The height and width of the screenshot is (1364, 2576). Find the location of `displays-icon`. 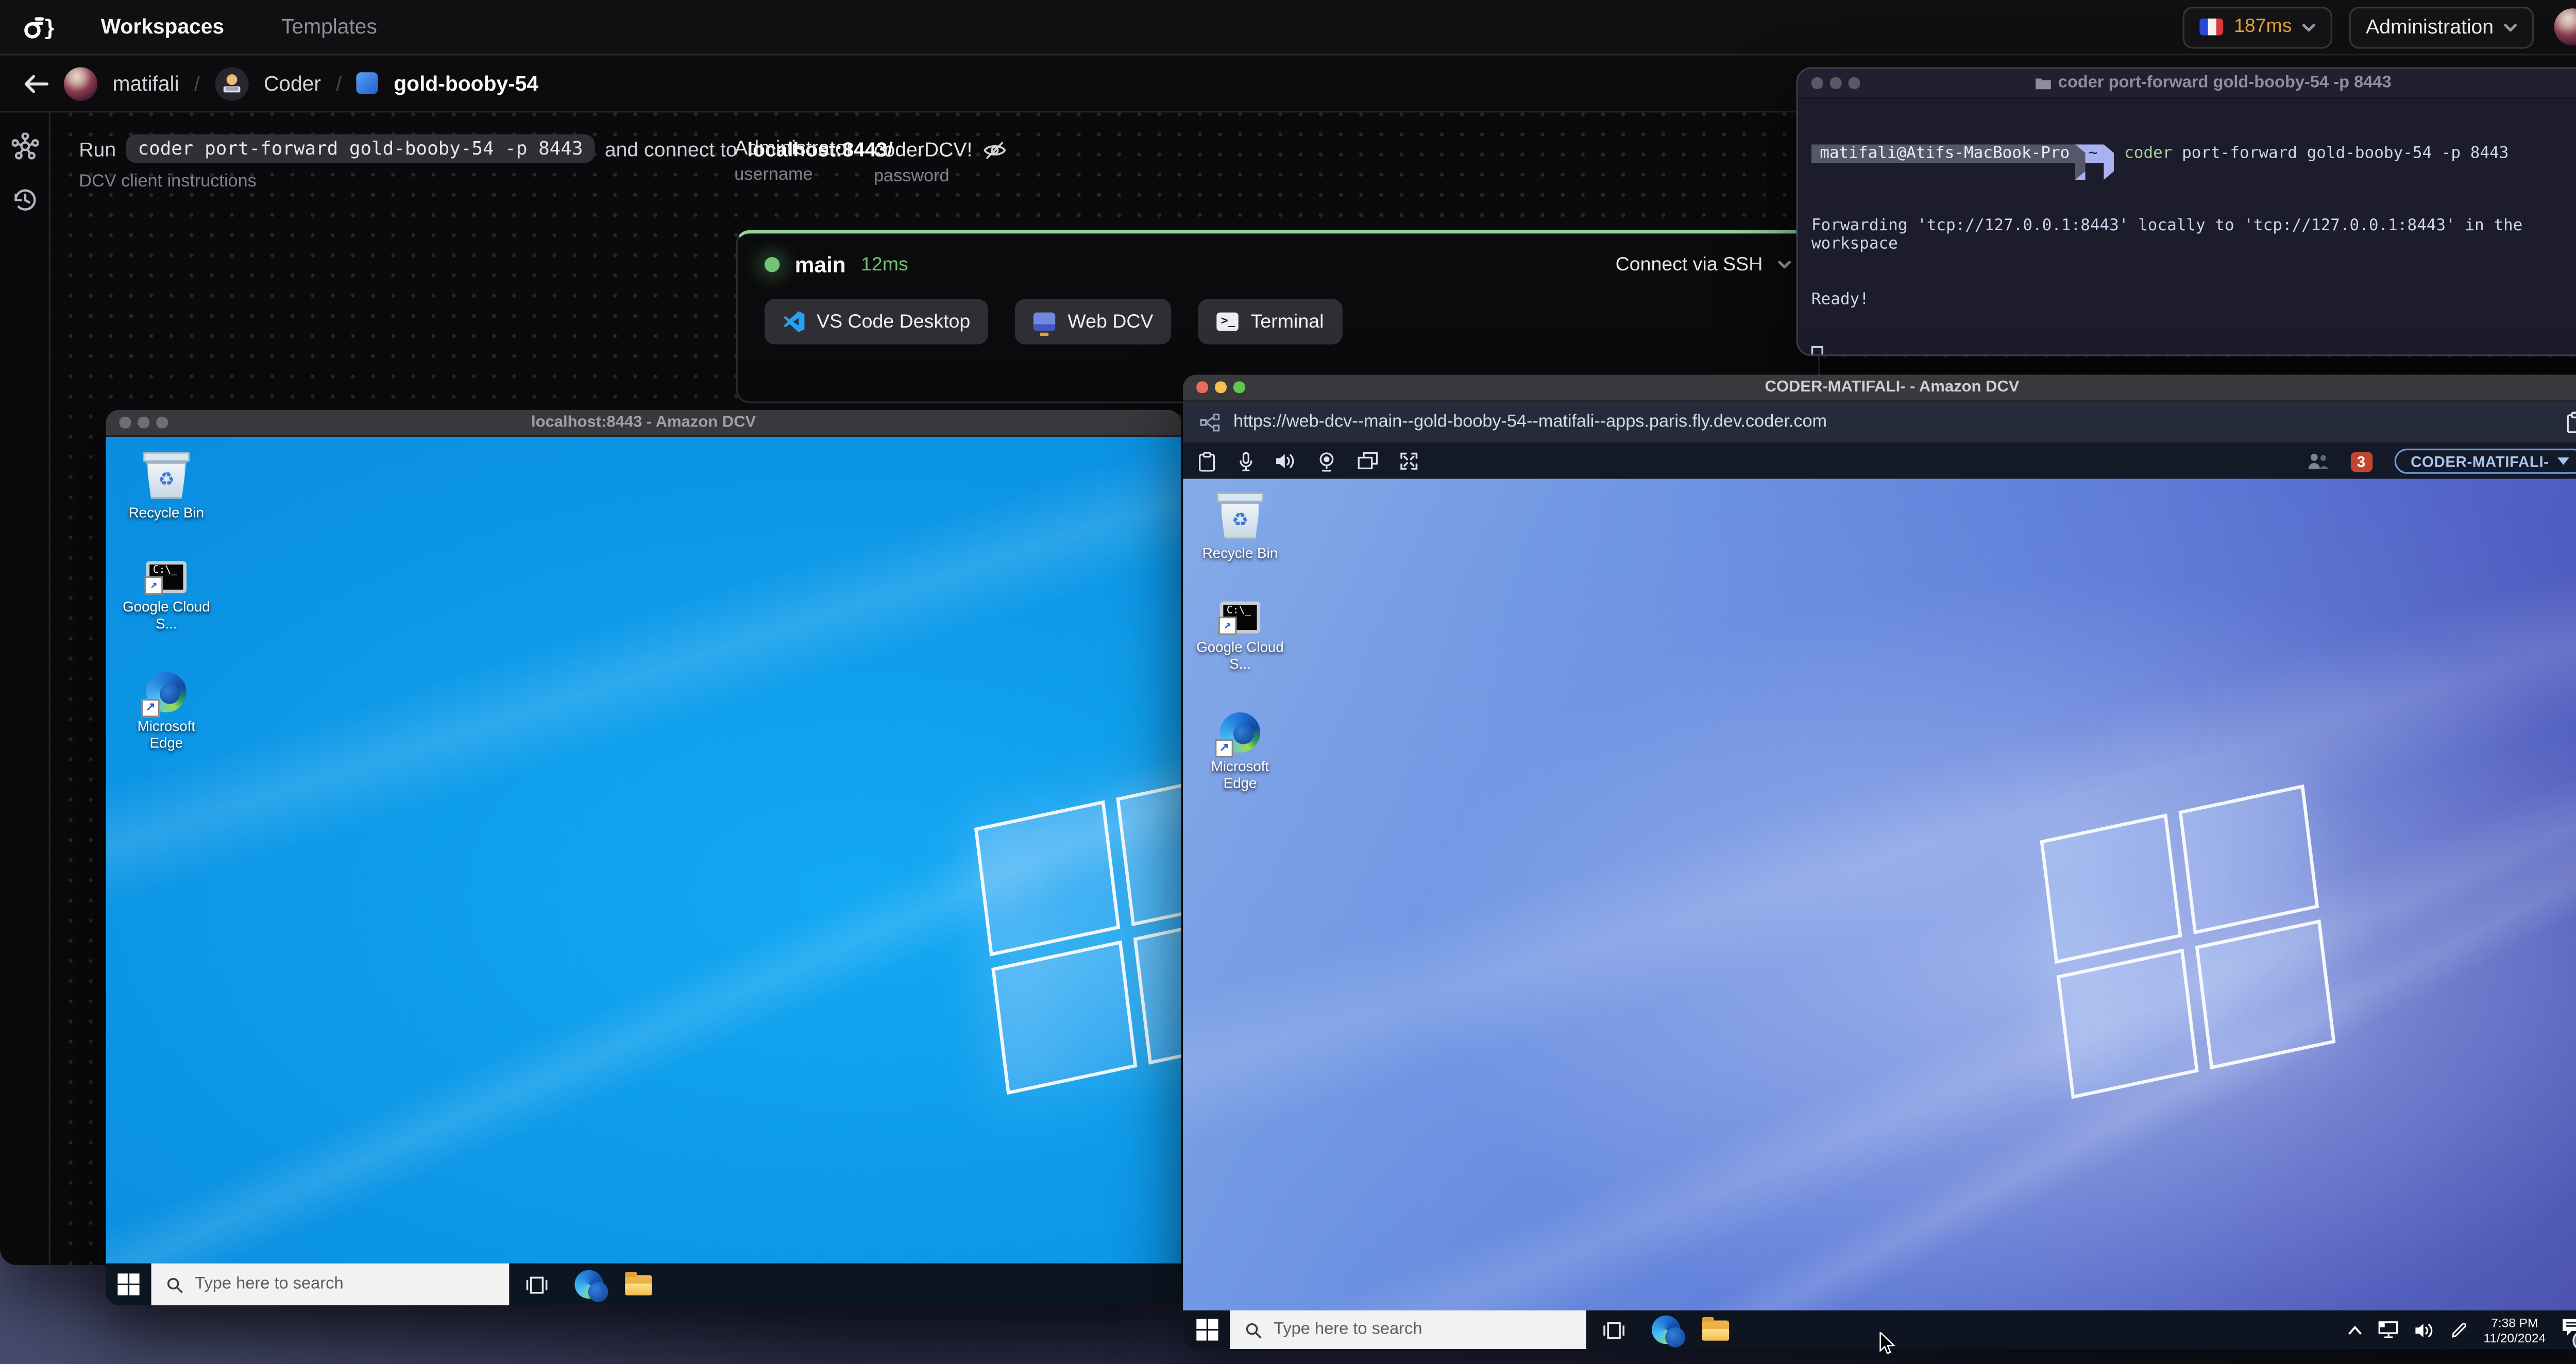

displays-icon is located at coordinates (1368, 461).